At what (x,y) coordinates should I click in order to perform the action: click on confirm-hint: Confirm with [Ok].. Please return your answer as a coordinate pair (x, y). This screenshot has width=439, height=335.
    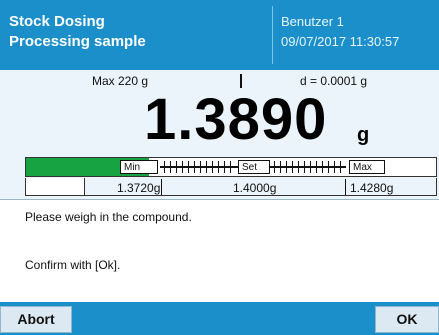
    Looking at the image, I should click on (73, 265).